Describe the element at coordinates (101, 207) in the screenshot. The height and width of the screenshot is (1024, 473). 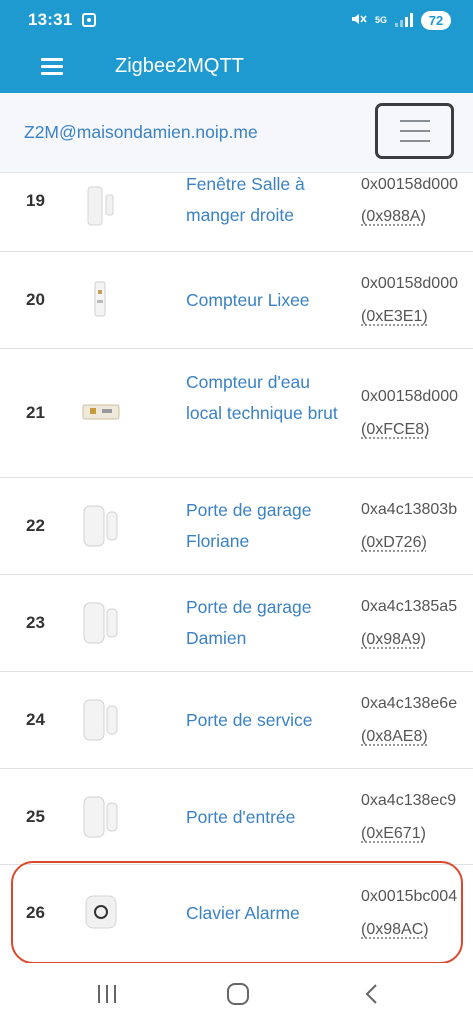
I see `window-sensor-icon` at that location.